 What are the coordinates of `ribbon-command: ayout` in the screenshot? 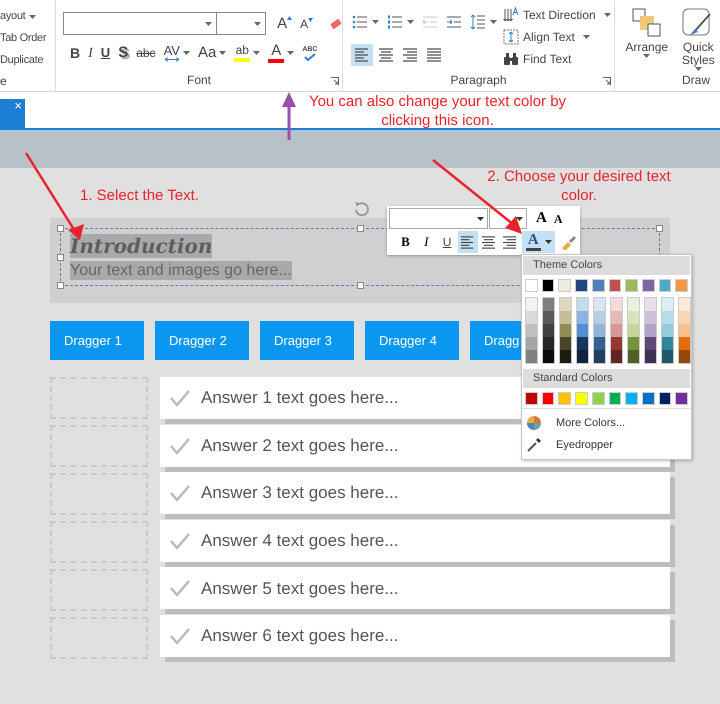 It's located at (27, 16).